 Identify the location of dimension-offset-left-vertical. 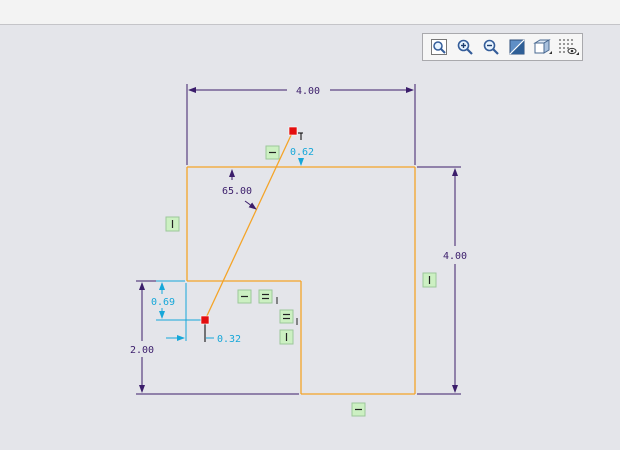
(179, 310).